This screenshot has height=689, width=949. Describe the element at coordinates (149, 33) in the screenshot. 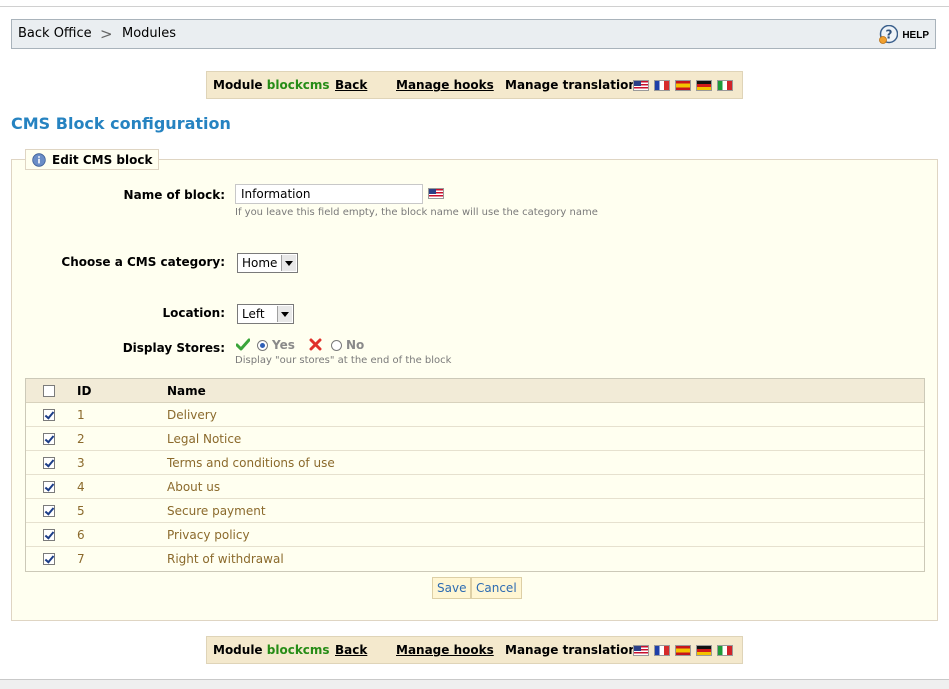

I see `breadcrumb-modules: Modules` at that location.